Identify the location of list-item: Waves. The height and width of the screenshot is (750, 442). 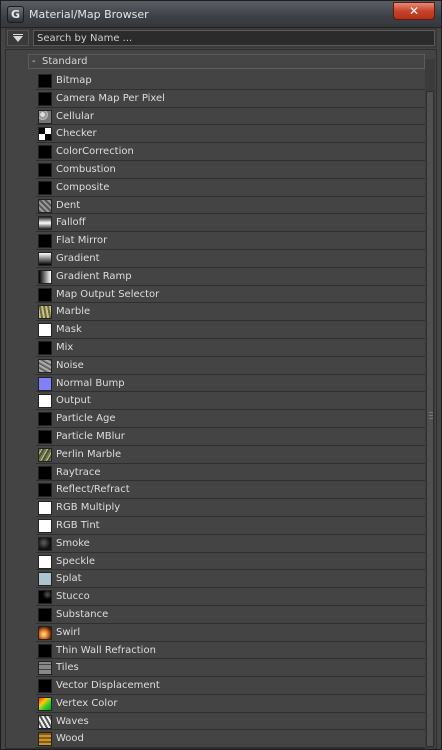
(231, 722).